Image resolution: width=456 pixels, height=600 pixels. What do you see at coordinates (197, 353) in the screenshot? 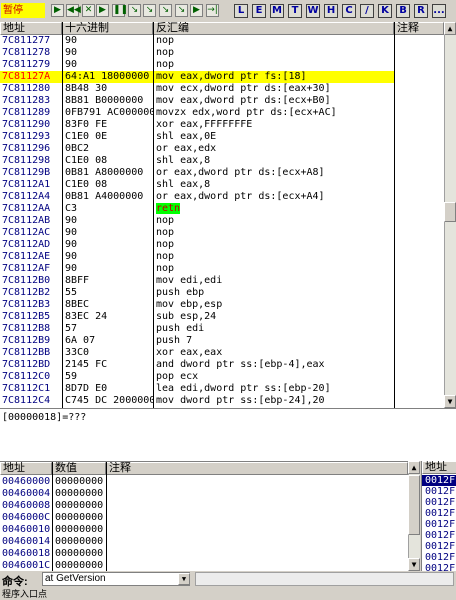
I see `disasm-row: 7C8112BB 33C0 xor eax,eax` at bounding box center [197, 353].